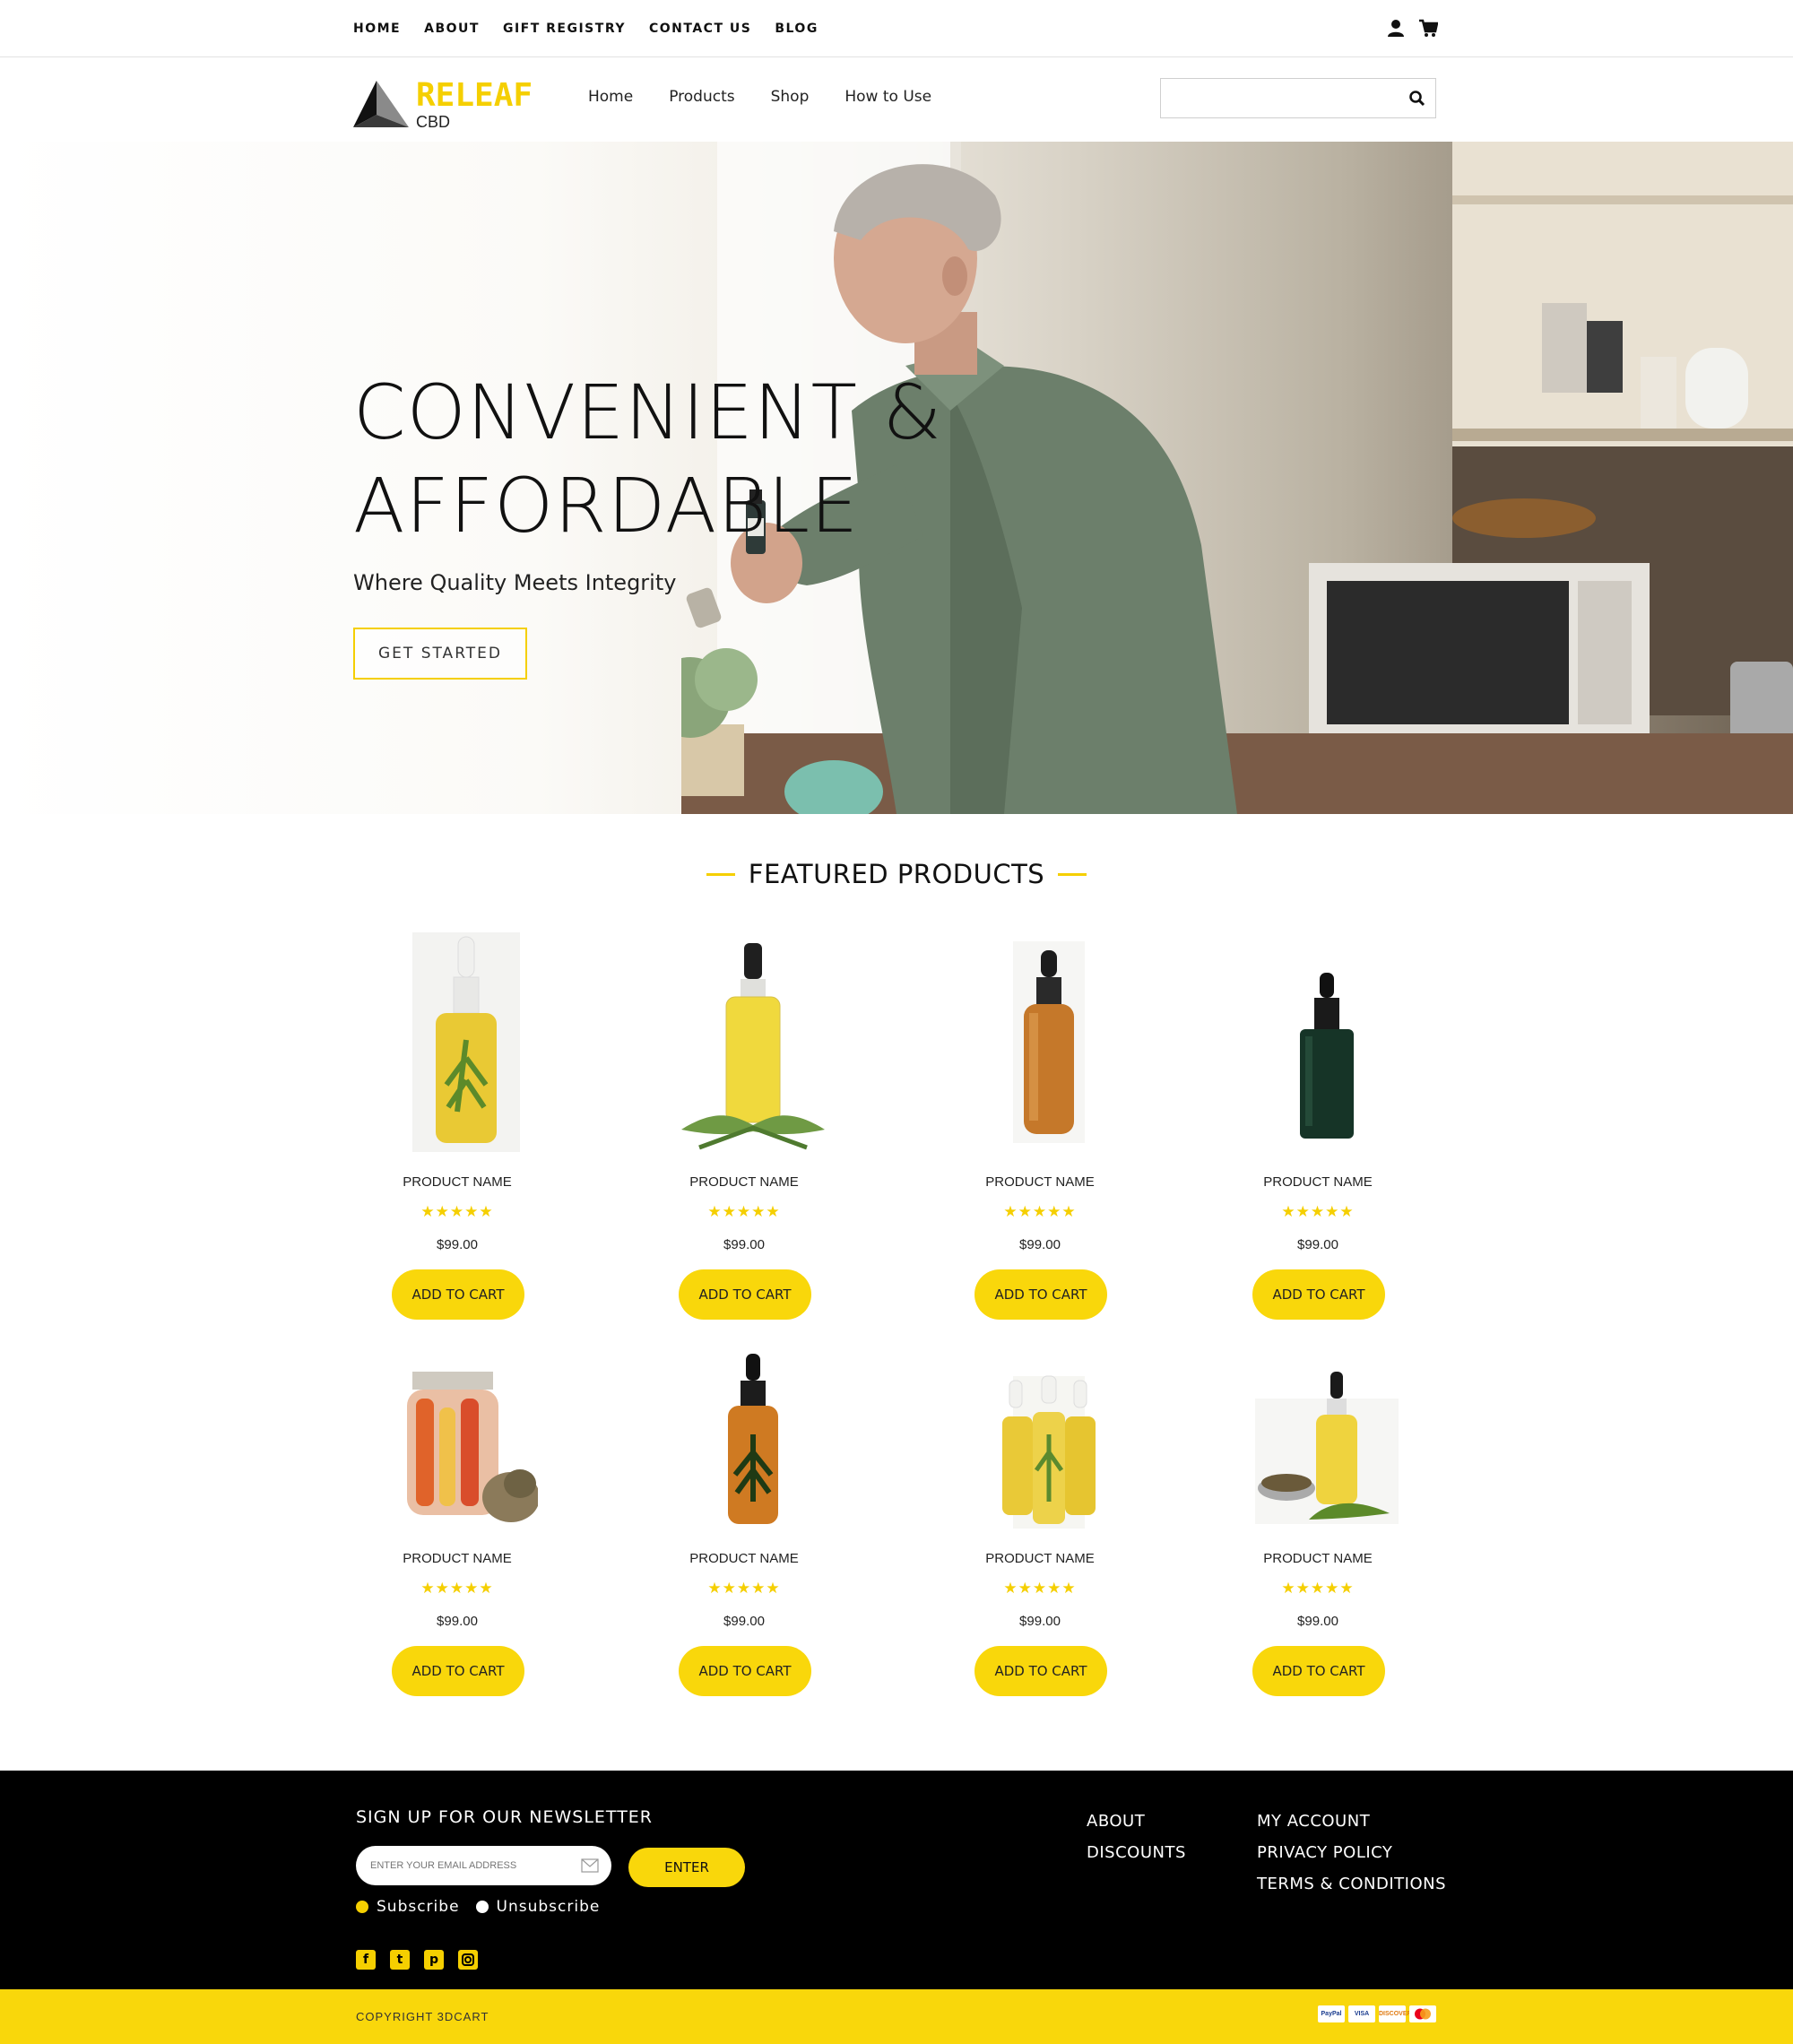  Describe the element at coordinates (753, 1044) in the screenshot. I see `oil-bottle-hemp-leaves-icon` at that location.